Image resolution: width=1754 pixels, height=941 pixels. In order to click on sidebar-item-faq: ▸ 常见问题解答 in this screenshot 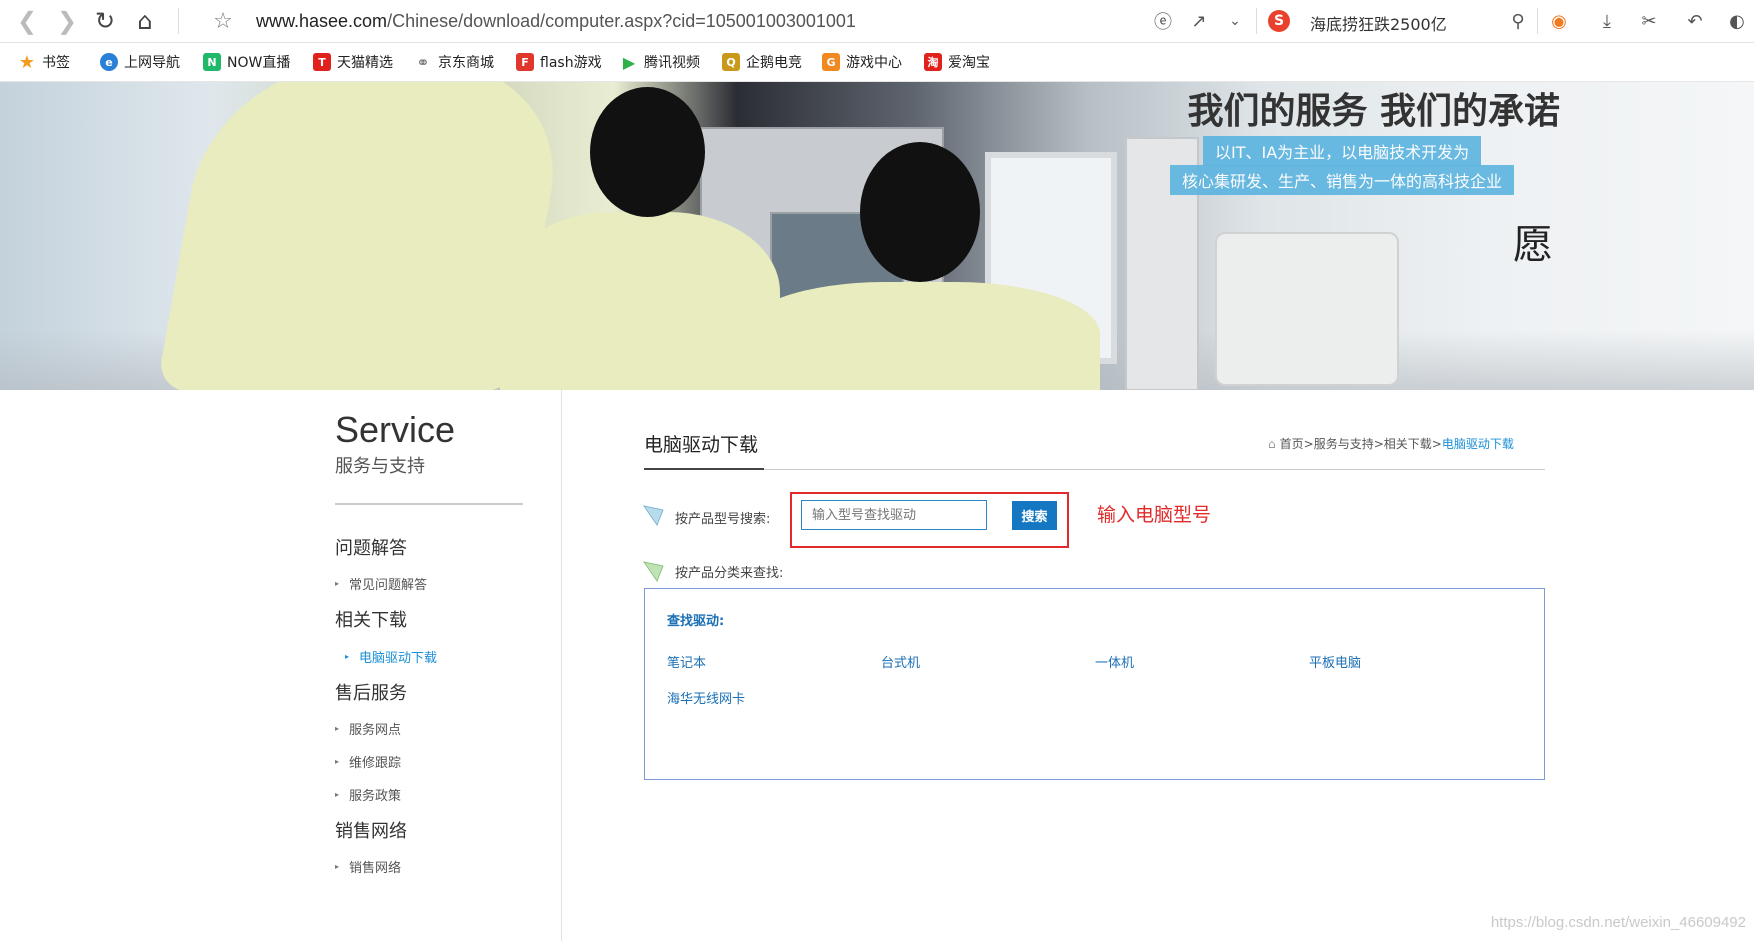, I will do `click(381, 583)`.